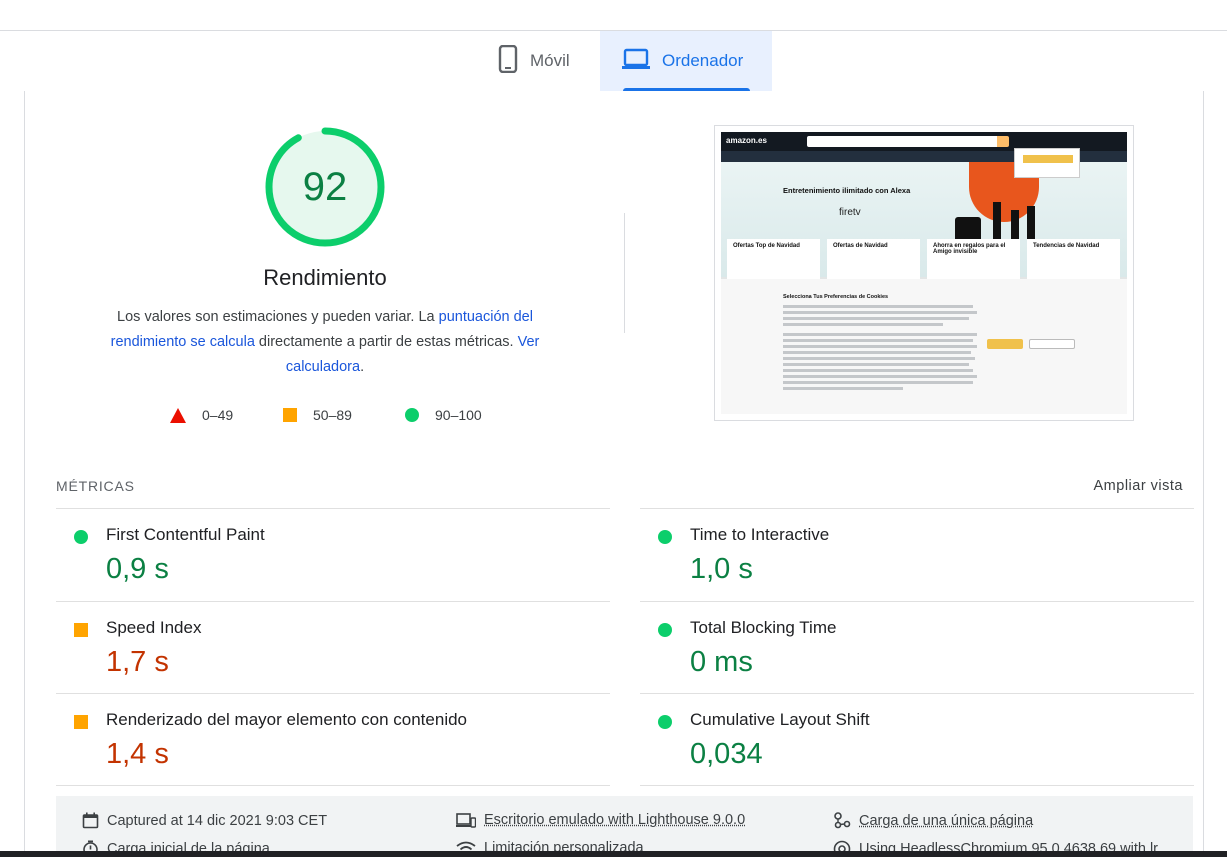 This screenshot has height=857, width=1227. I want to click on metric-value: 0 ms, so click(721, 662).